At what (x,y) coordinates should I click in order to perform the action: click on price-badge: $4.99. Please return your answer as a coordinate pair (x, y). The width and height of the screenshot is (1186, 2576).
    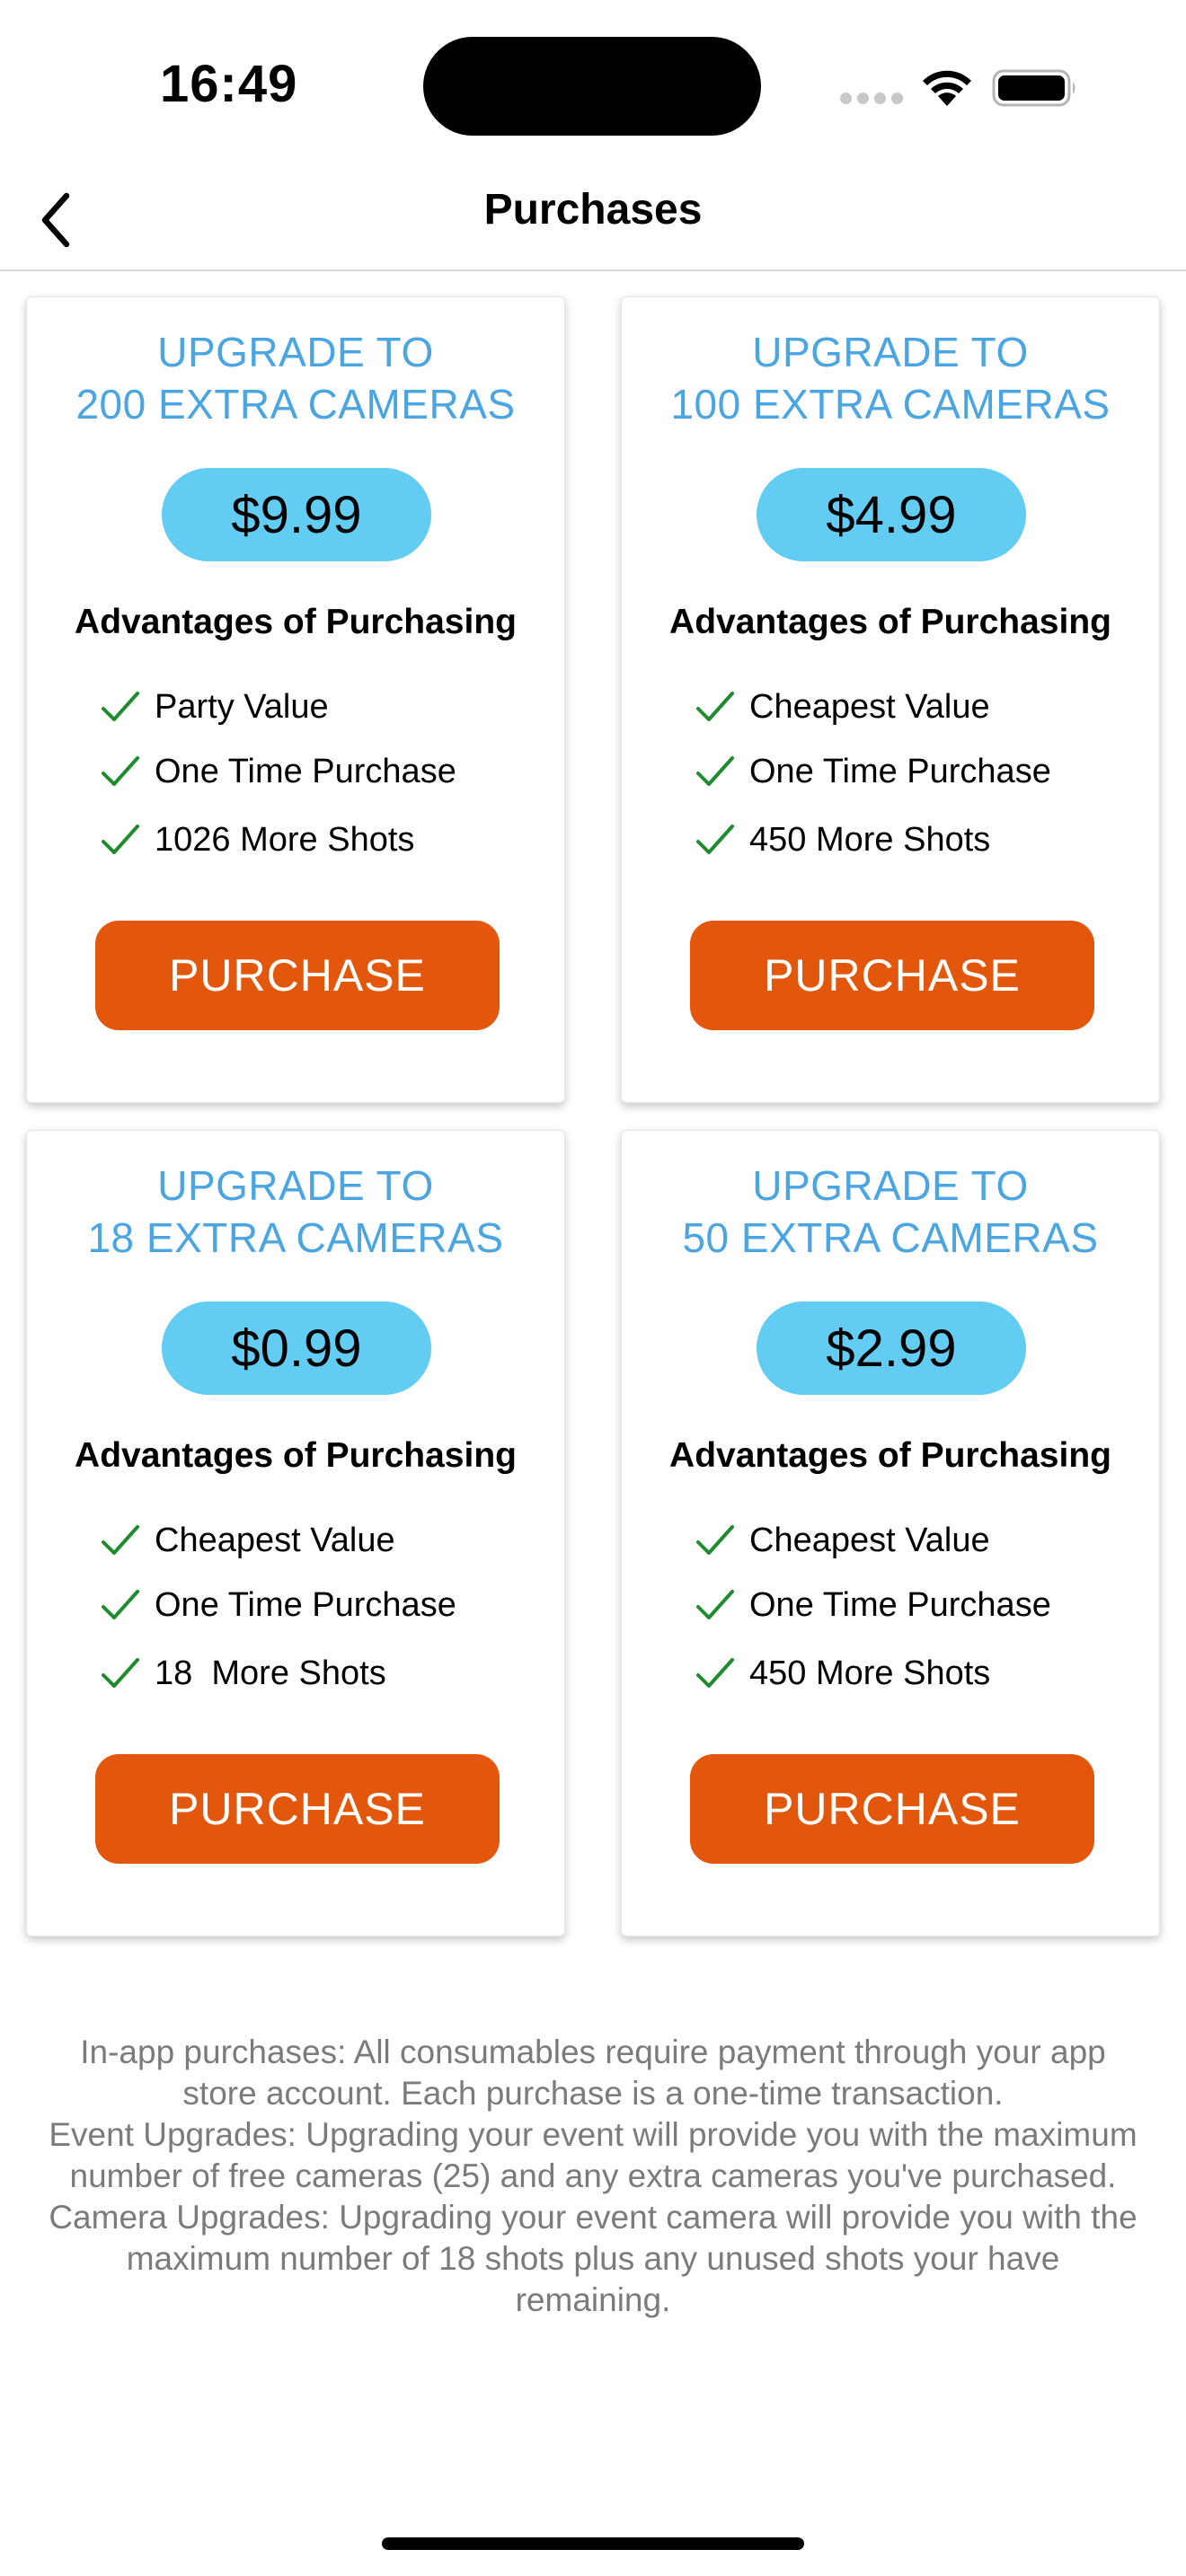
    Looking at the image, I should click on (891, 514).